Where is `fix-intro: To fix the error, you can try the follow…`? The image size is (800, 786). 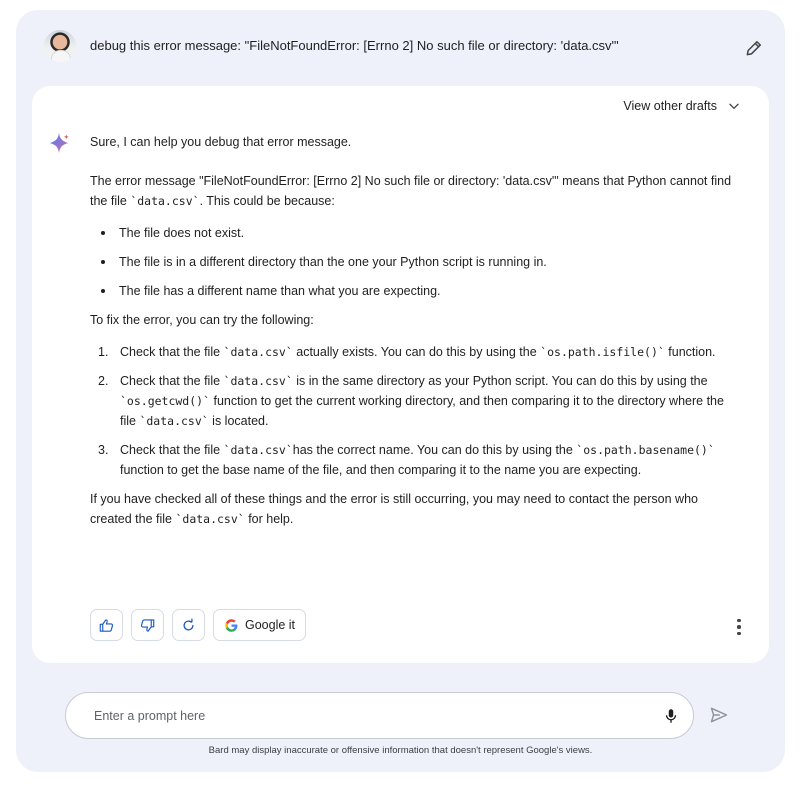 fix-intro: To fix the error, you can try the follow… is located at coordinates (202, 320).